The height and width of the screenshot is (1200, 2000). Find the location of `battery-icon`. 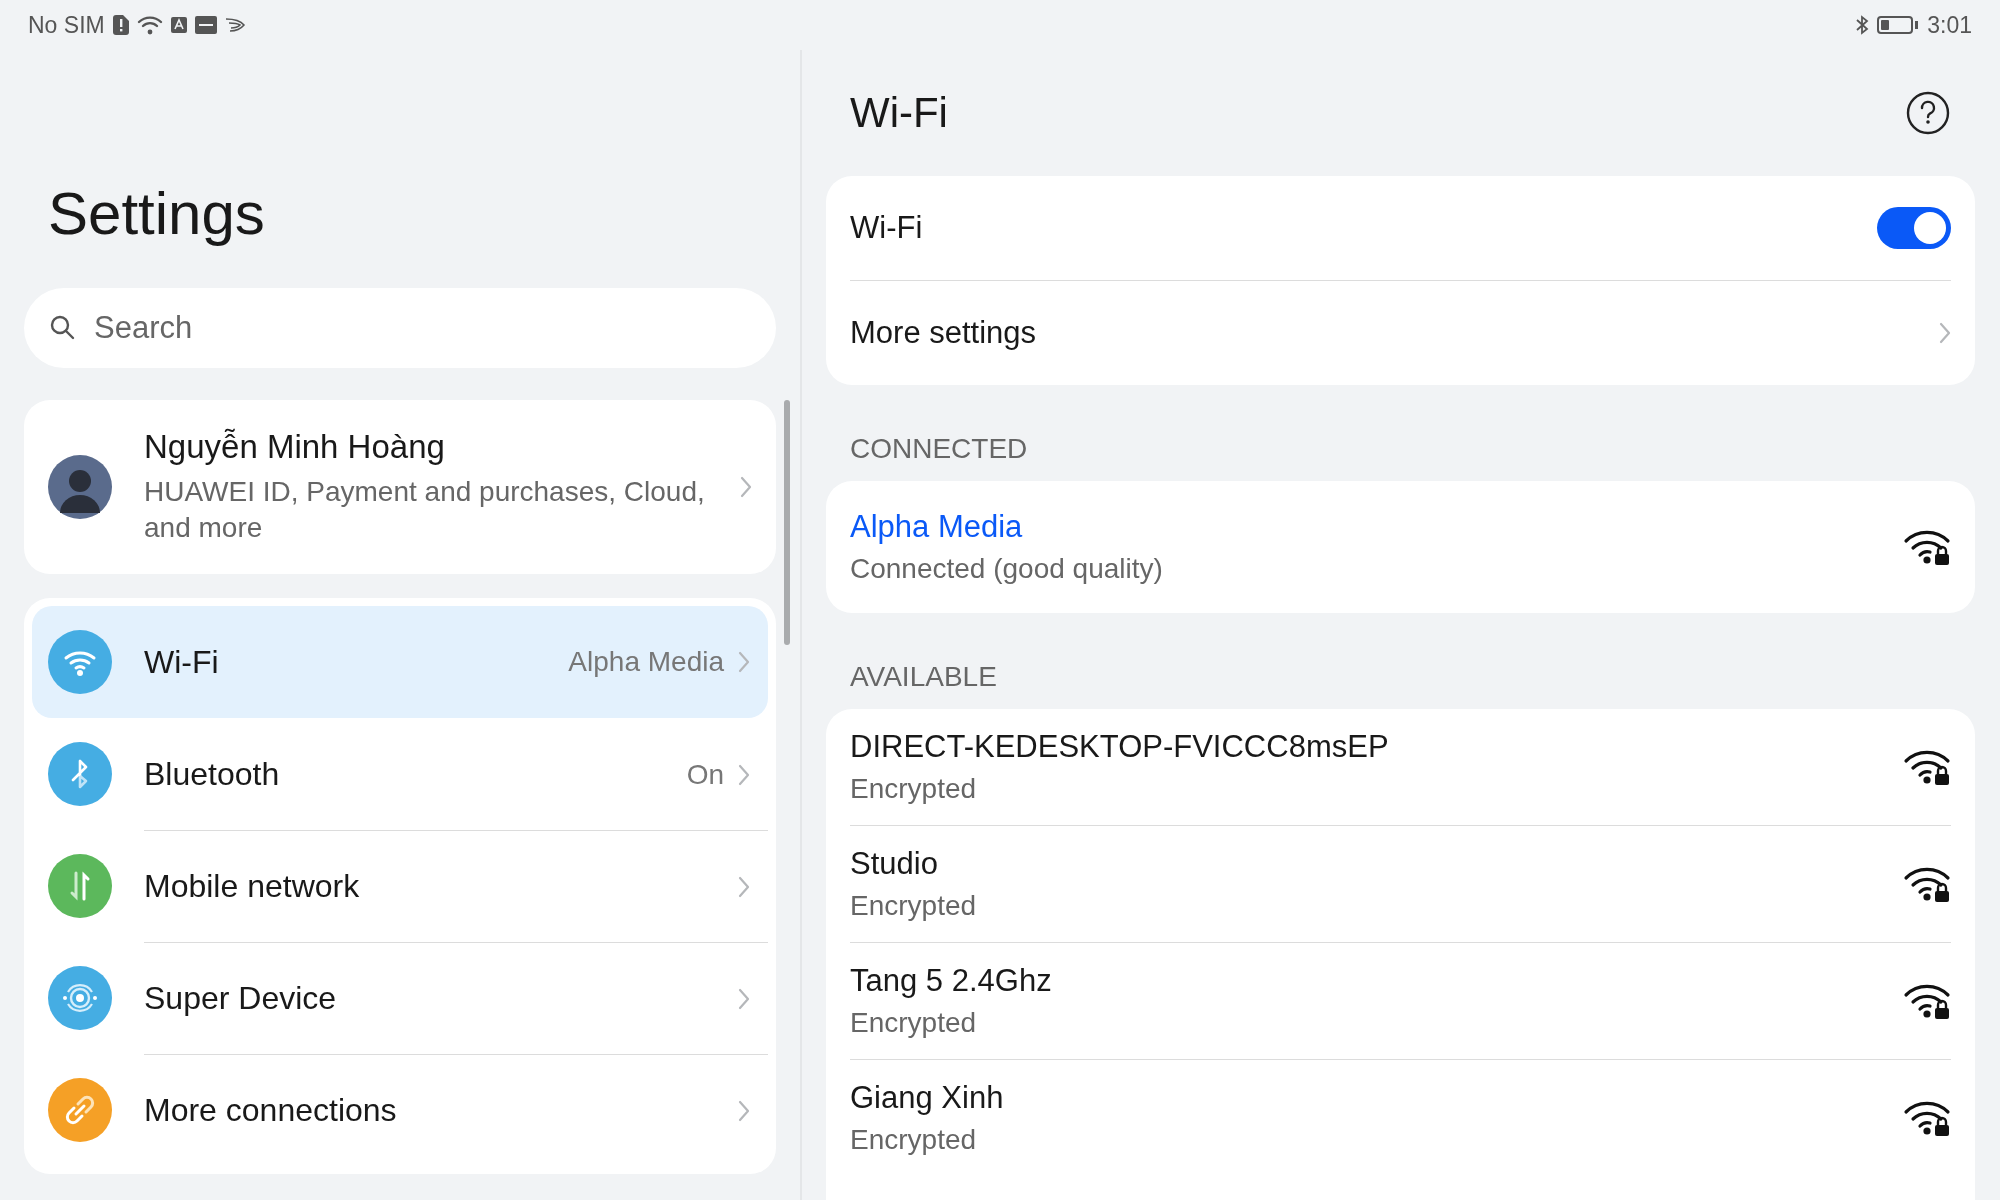

battery-icon is located at coordinates (1898, 25).